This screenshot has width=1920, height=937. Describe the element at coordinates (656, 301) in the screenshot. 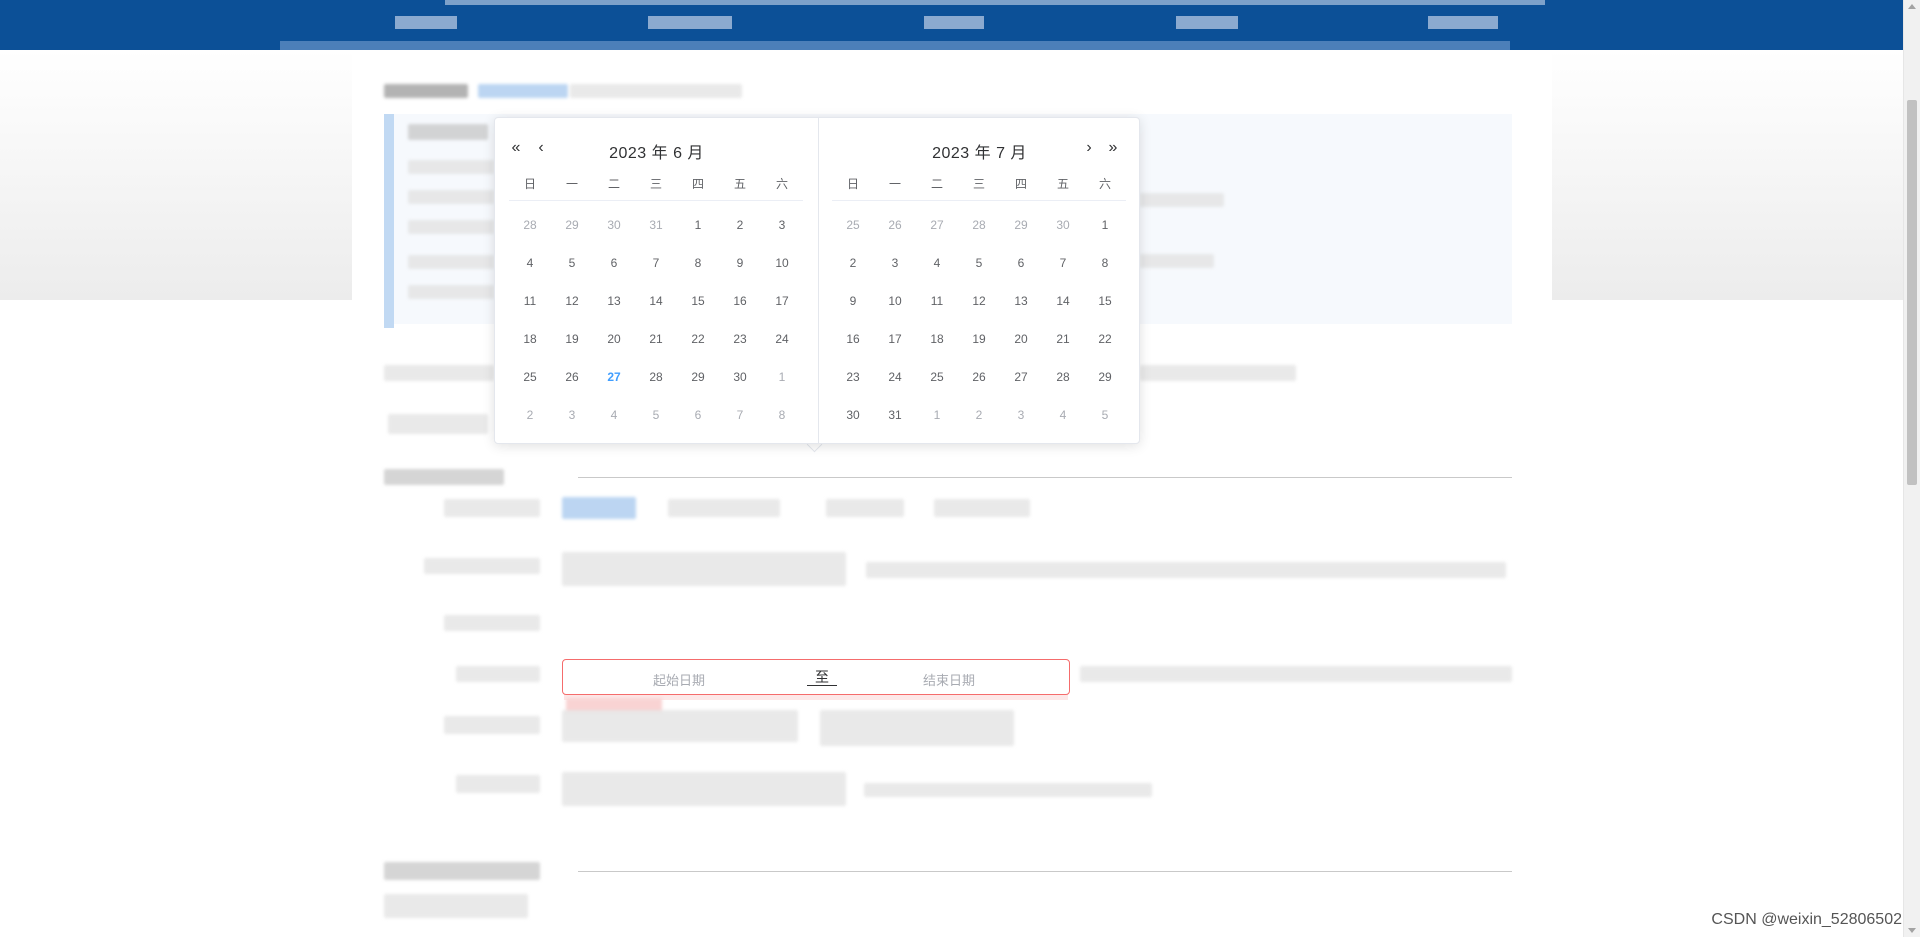

I see `calendar-day: 14` at that location.